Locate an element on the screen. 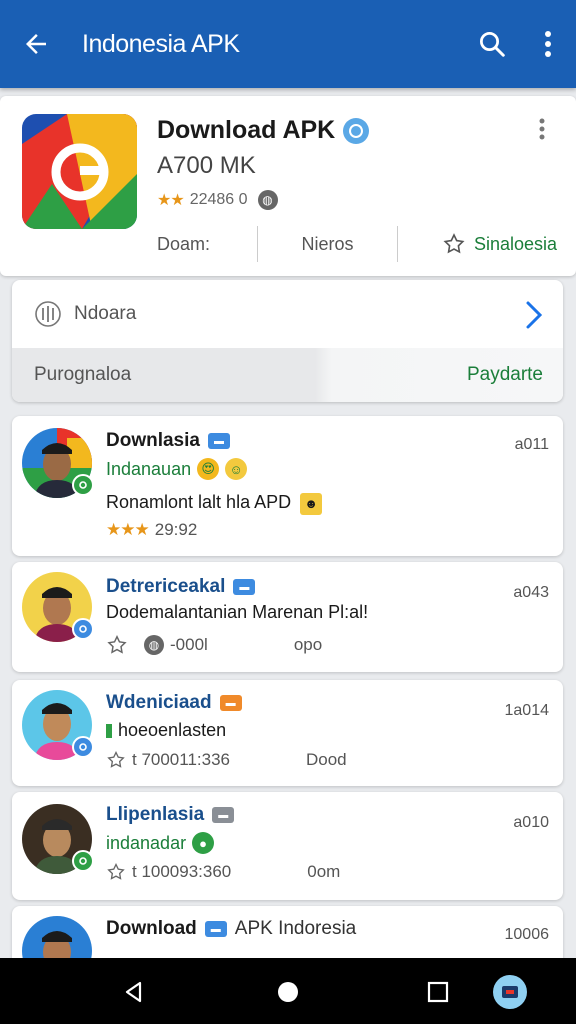 The height and width of the screenshot is (1024, 576). feed-subtitle-text: Indanauan is located at coordinates (149, 468).